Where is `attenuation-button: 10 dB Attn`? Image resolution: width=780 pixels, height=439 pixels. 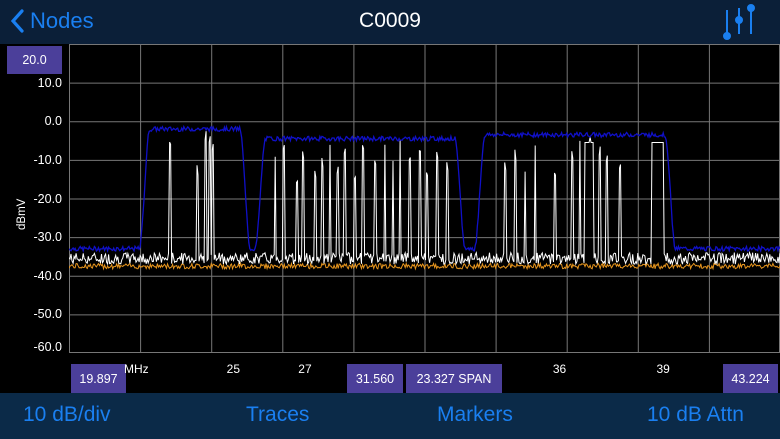
attenuation-button: 10 dB Attn is located at coordinates (695, 415).